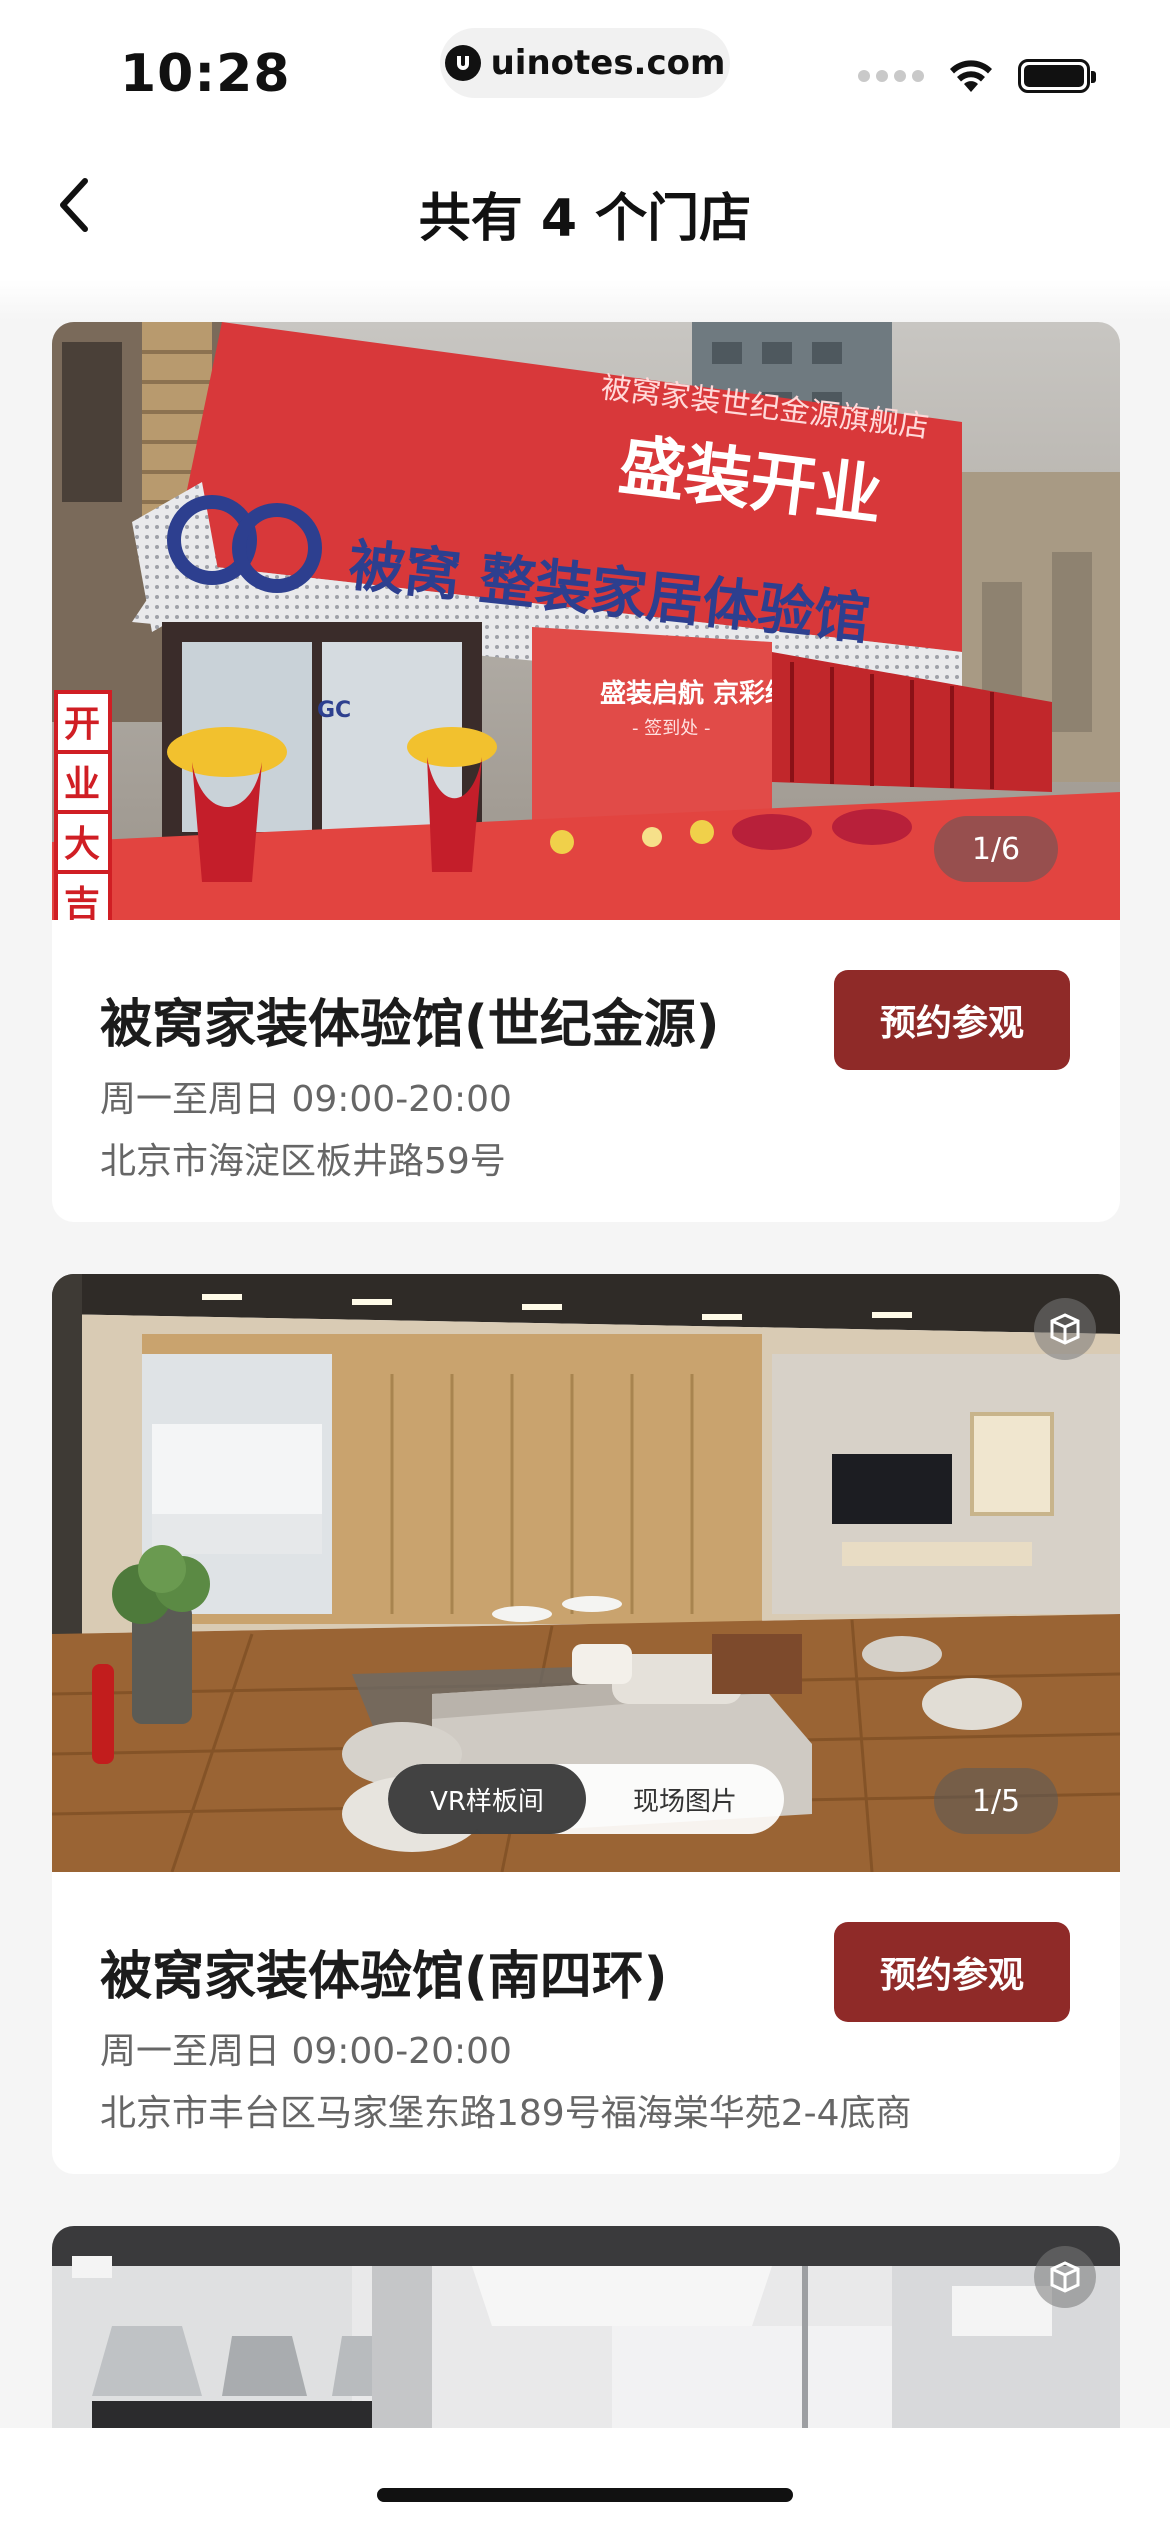 The width and height of the screenshot is (1170, 2532). Describe the element at coordinates (996, 1801) in the screenshot. I see `image-counter: 1/5` at that location.